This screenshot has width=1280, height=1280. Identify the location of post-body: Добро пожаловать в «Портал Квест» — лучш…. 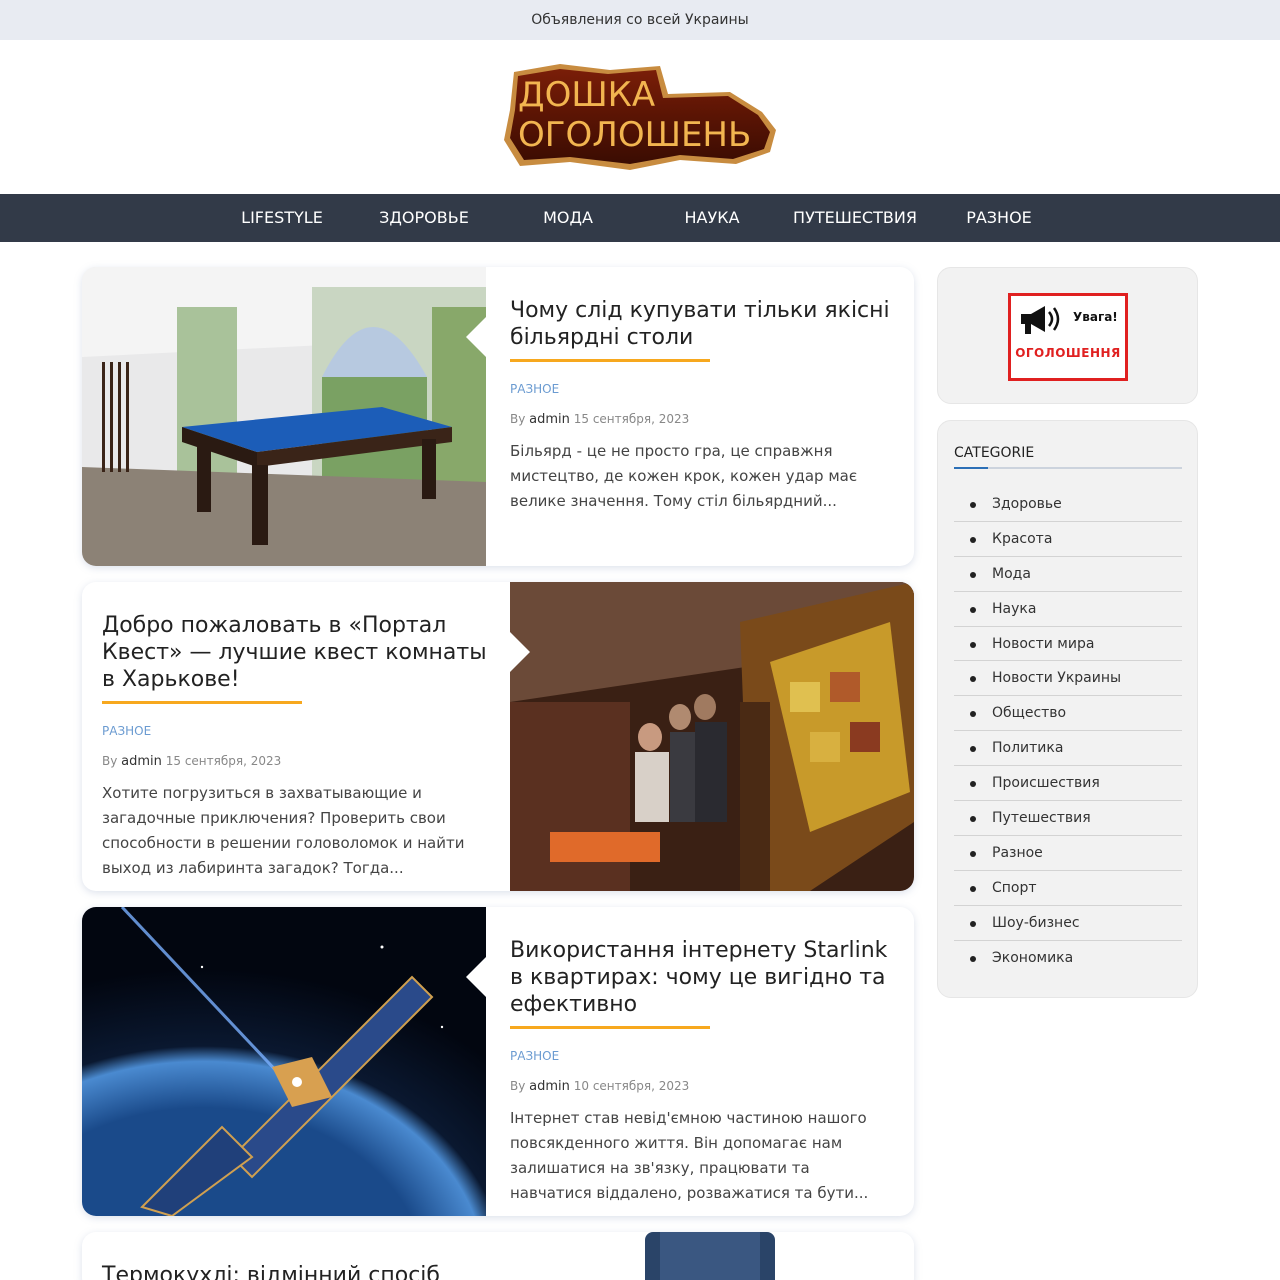
(298, 731).